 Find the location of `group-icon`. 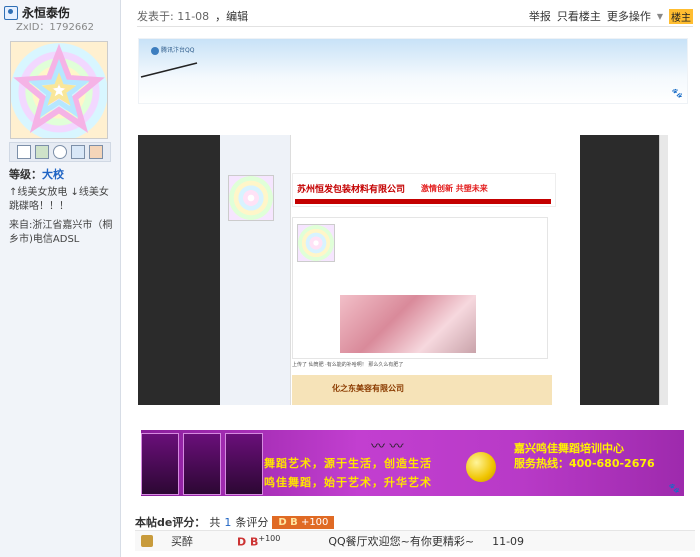

group-icon is located at coordinates (96, 152).